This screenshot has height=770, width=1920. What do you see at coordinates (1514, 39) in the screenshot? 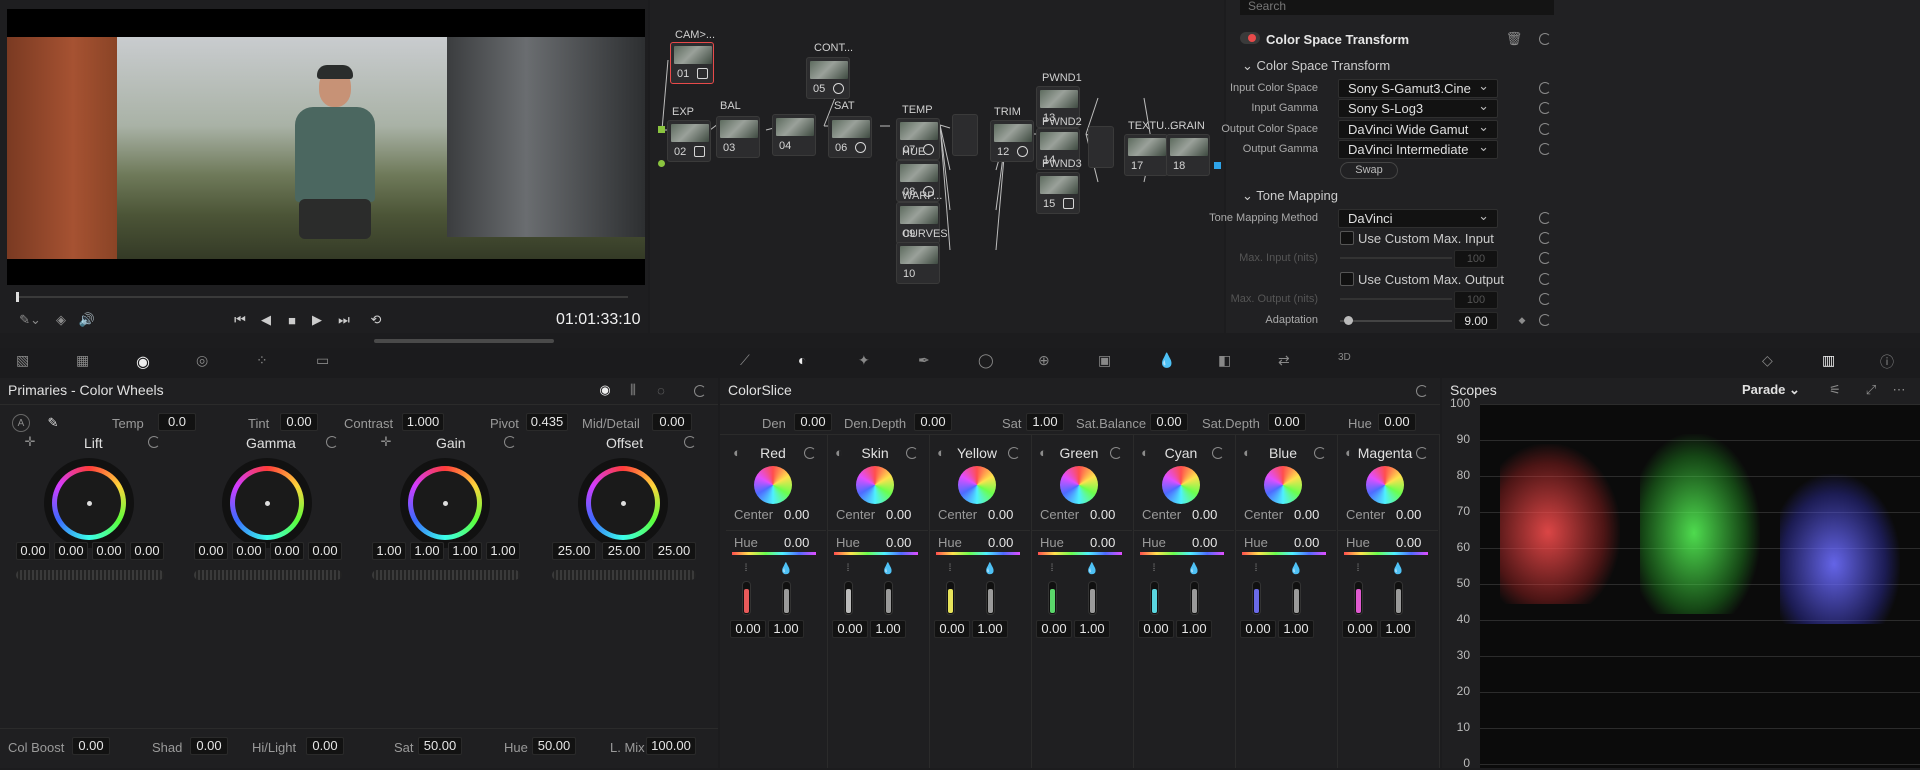
I see `trash-icon: 🗑` at bounding box center [1514, 39].